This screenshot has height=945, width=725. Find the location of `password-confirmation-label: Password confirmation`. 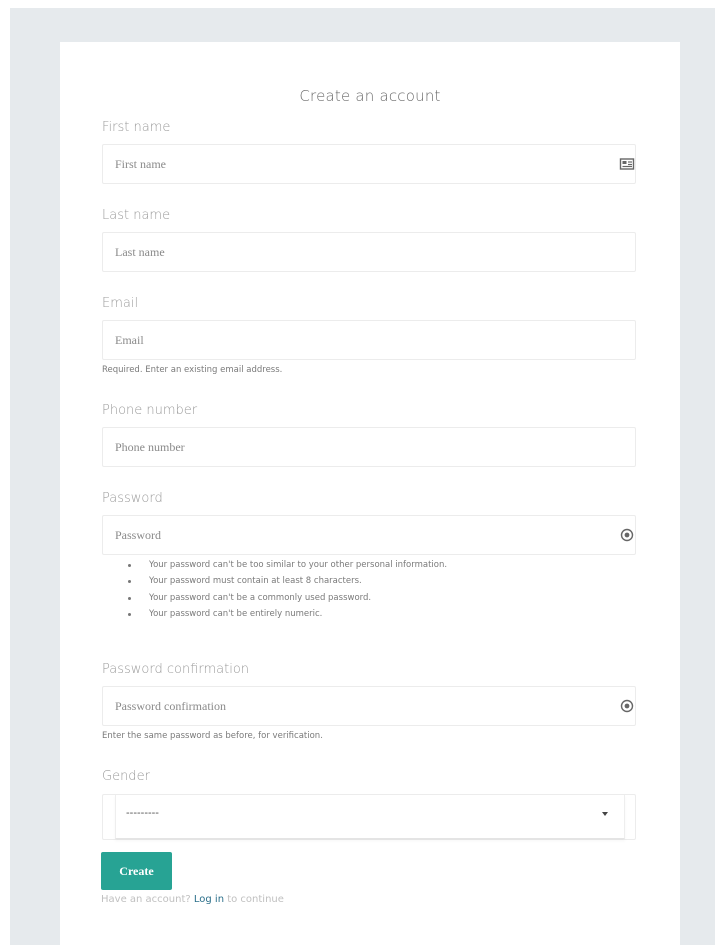

password-confirmation-label: Password confirmation is located at coordinates (176, 669).